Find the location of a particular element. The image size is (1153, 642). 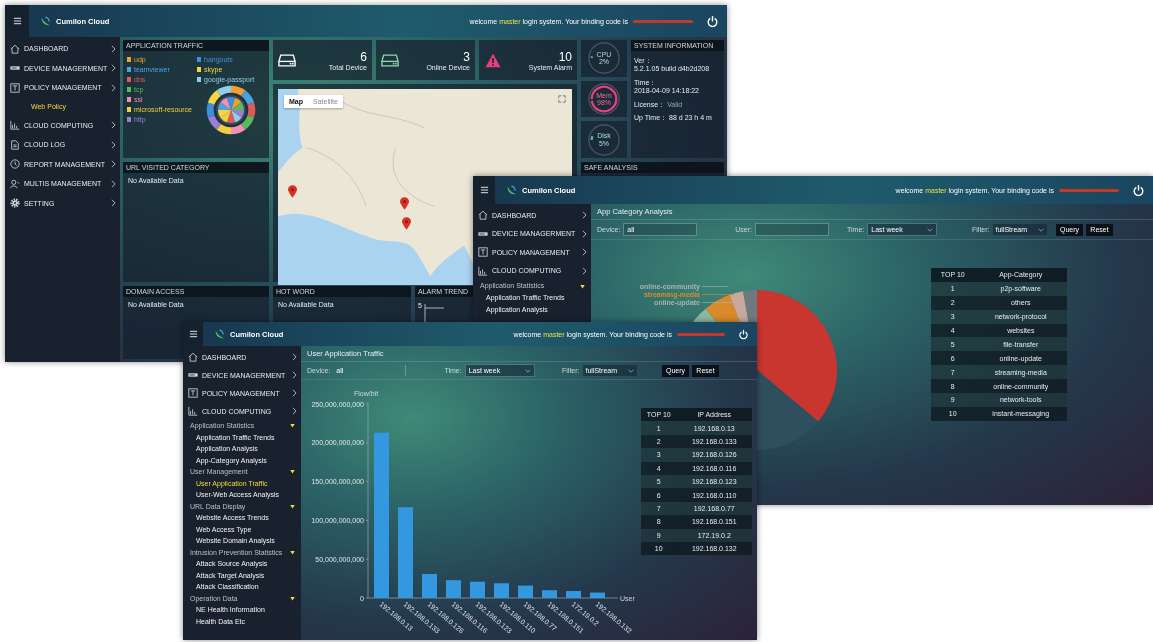

input-field is located at coordinates (791, 229).